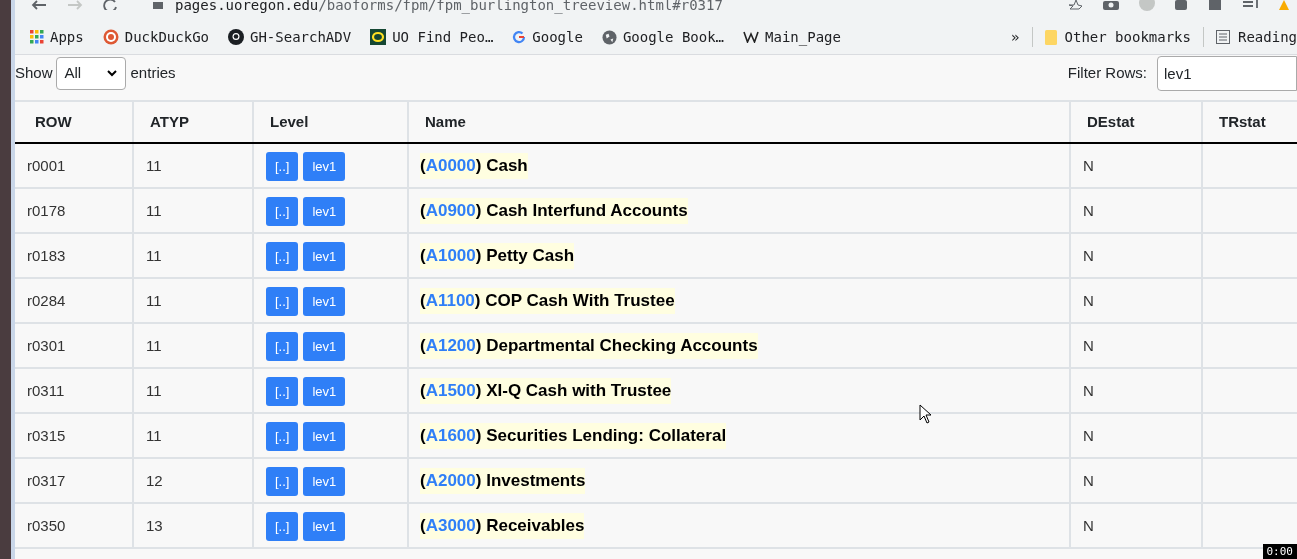  What do you see at coordinates (1251, 5) in the screenshot?
I see `media-list-icon` at bounding box center [1251, 5].